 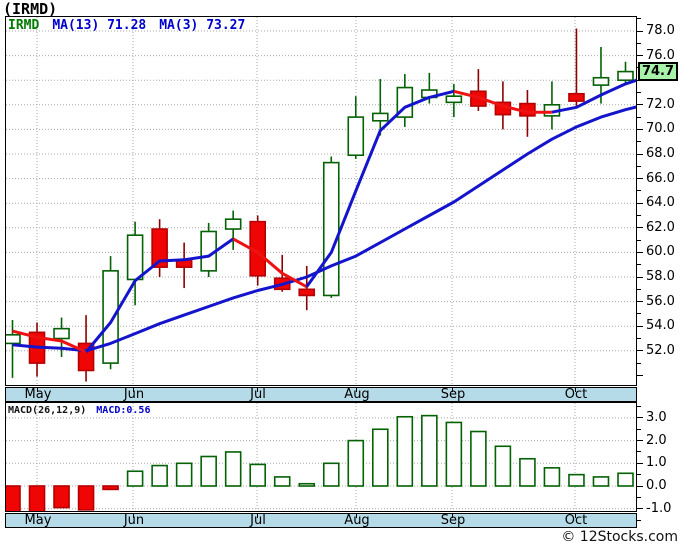 What do you see at coordinates (126, 25) in the screenshot?
I see `price-chart-legend: IRMD MA(13) 71.28 MA(3) 73.27` at bounding box center [126, 25].